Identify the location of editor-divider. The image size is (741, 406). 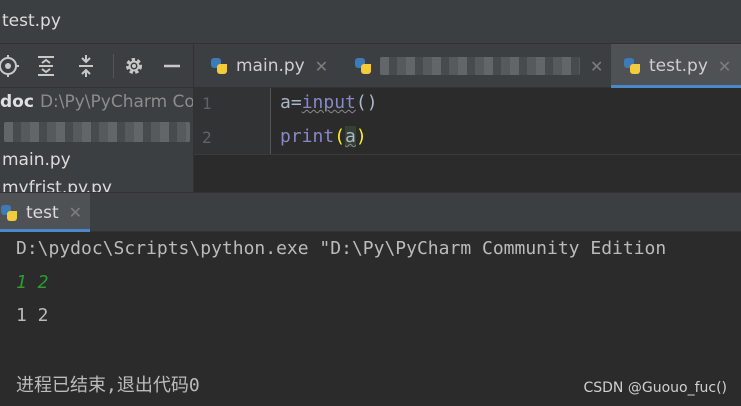
(467, 154).